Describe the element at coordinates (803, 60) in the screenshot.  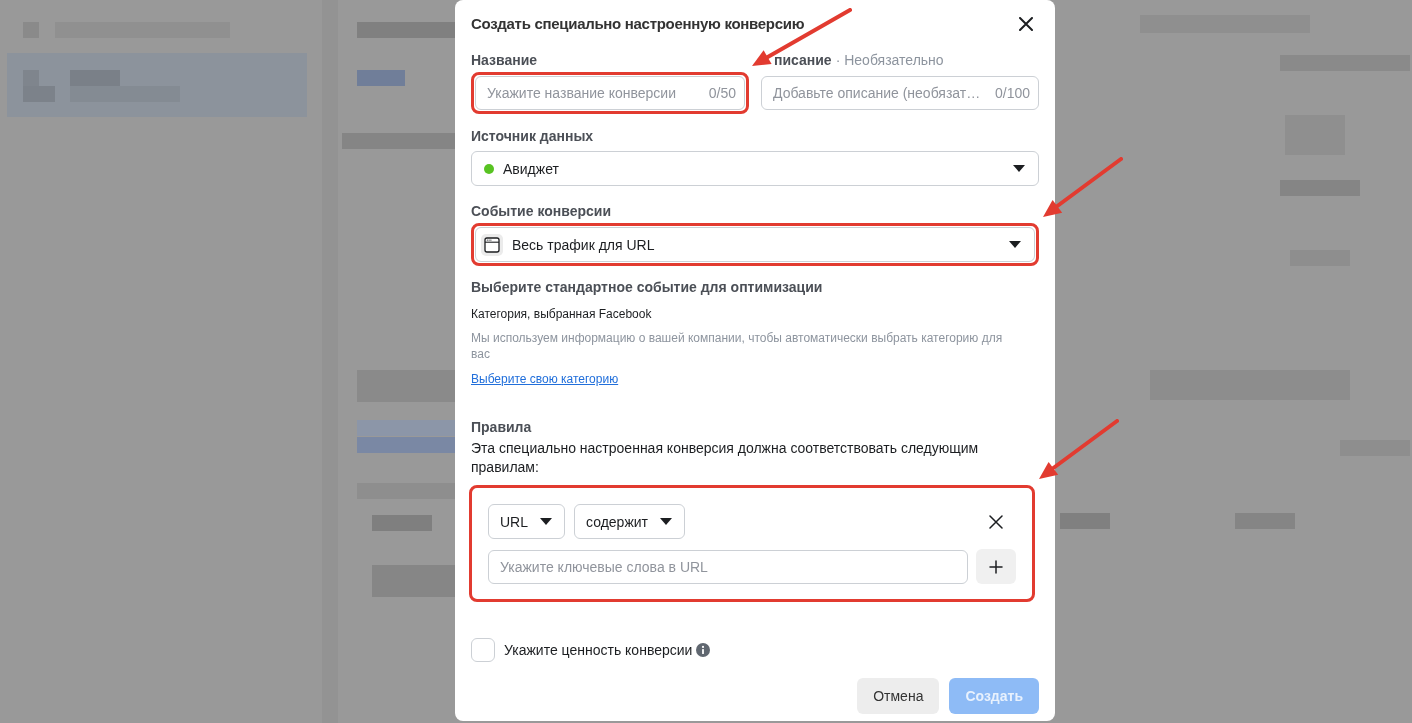
I see `field-label: писание` at that location.